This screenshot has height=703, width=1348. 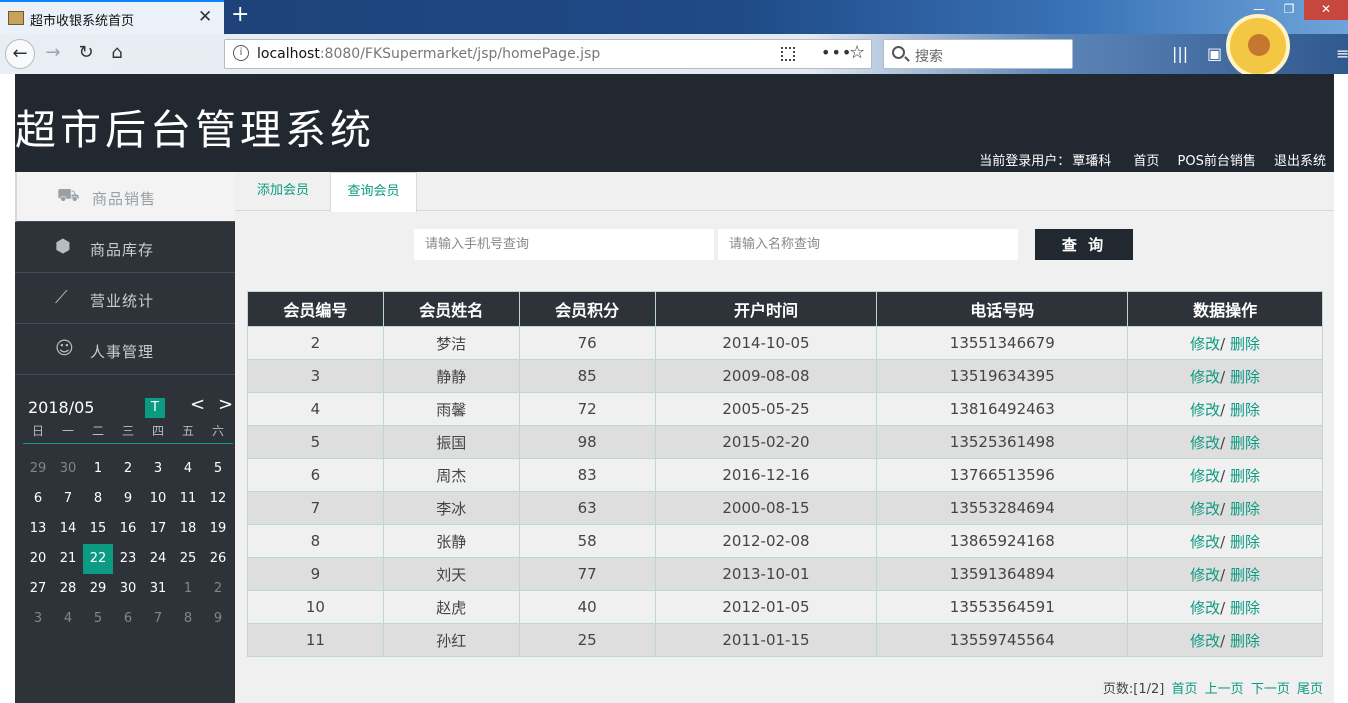 What do you see at coordinates (158, 499) in the screenshot?
I see `calendar-day: 10` at bounding box center [158, 499].